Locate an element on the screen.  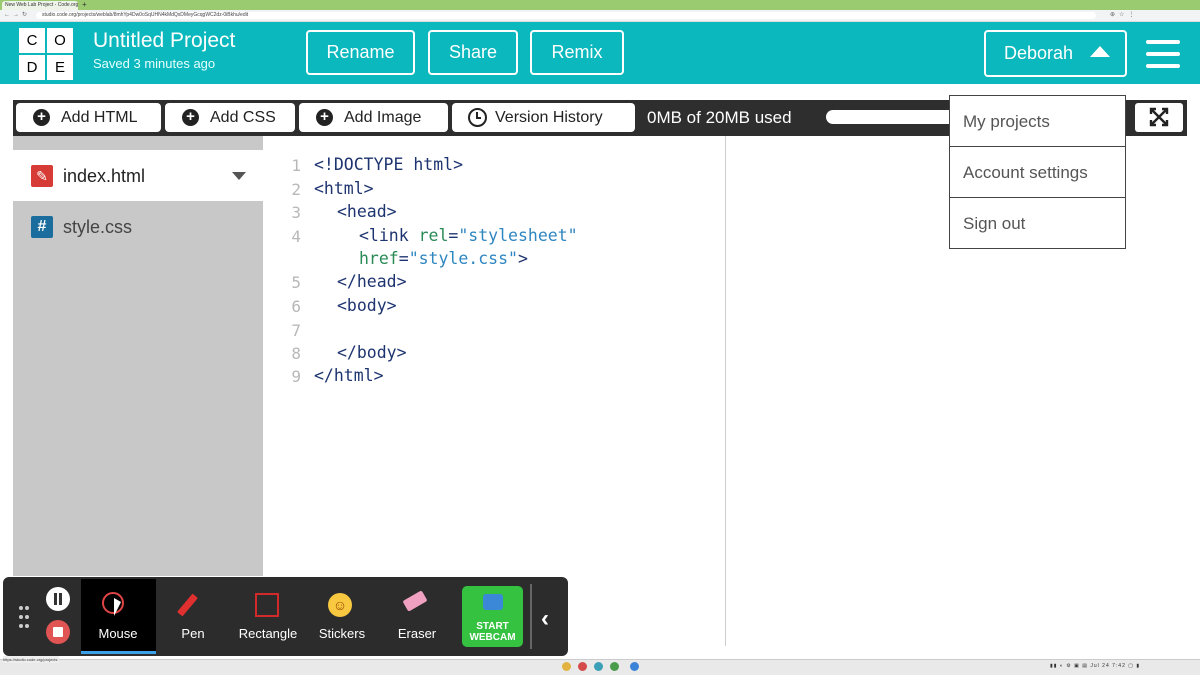
code-line: <body> is located at coordinates (367, 305).